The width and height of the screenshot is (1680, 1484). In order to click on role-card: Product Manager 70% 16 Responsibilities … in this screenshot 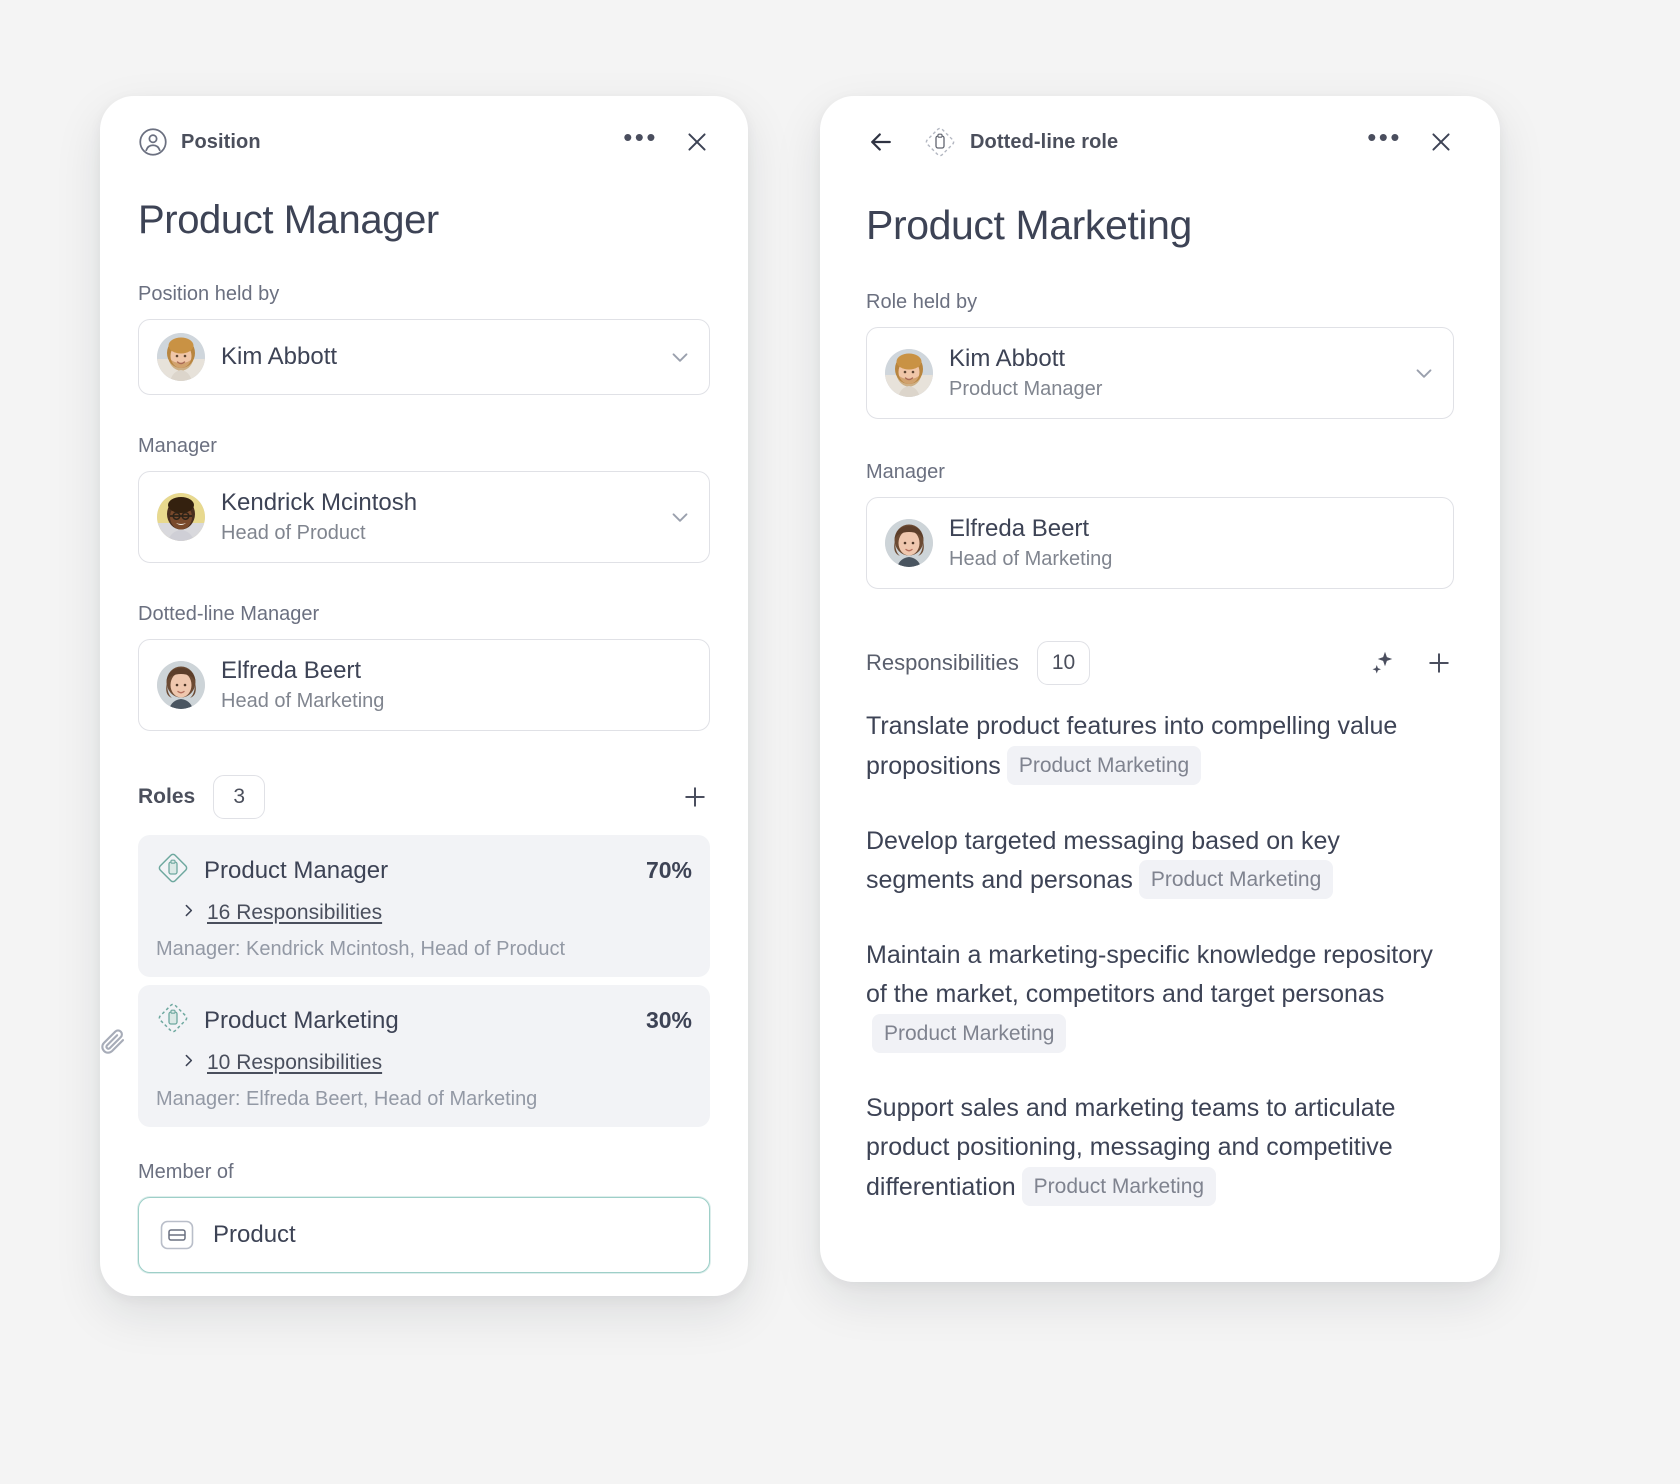, I will do `click(424, 906)`.